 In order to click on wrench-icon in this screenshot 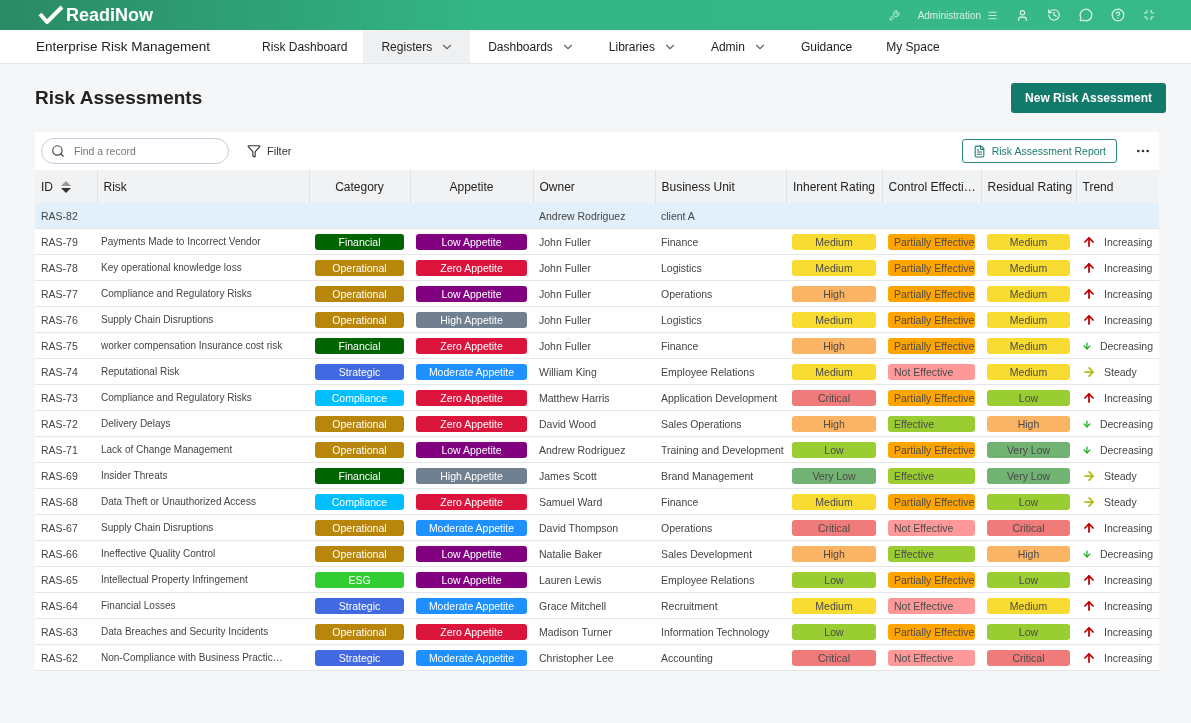, I will do `click(894, 15)`.